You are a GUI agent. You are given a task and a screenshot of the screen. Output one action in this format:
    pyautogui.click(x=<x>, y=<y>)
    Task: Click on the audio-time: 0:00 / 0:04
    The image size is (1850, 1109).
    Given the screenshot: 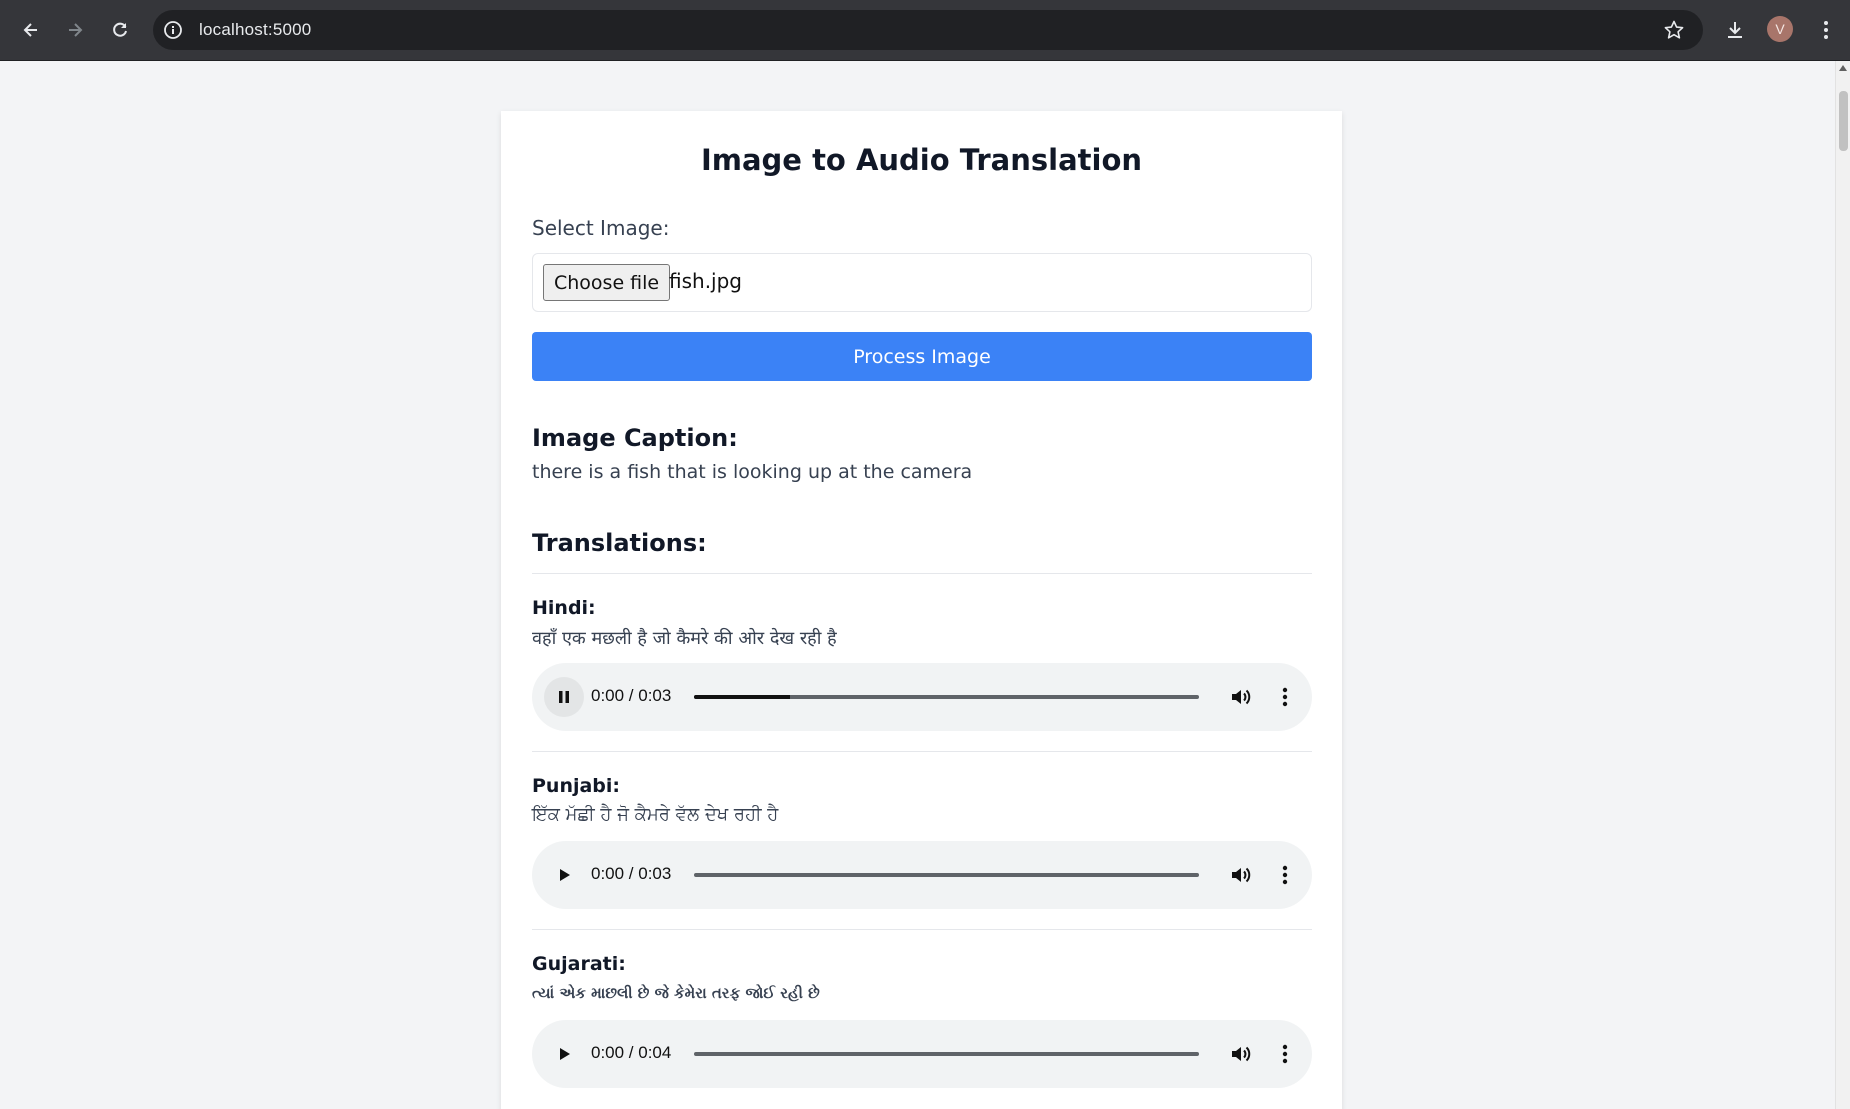 What is the action you would take?
    pyautogui.click(x=631, y=1052)
    